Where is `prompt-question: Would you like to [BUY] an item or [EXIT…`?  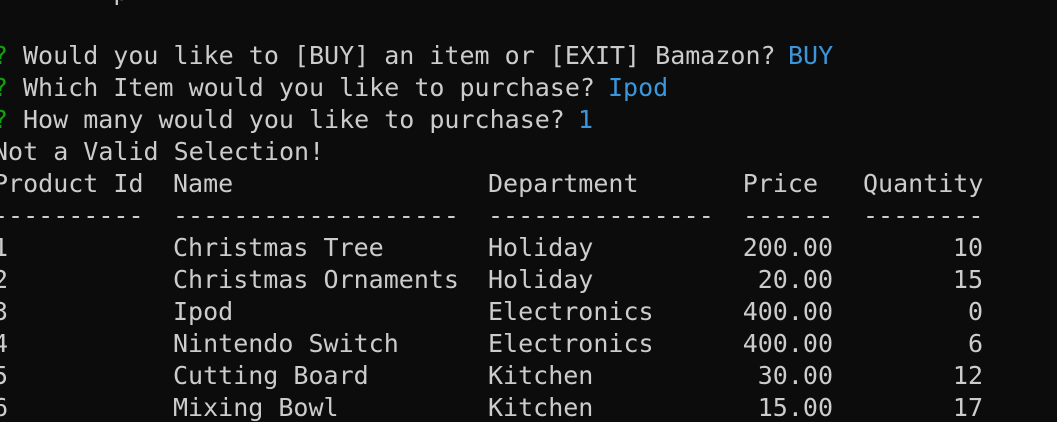 prompt-question: Would you like to [BUY] an item or [EXIT… is located at coordinates (399, 55).